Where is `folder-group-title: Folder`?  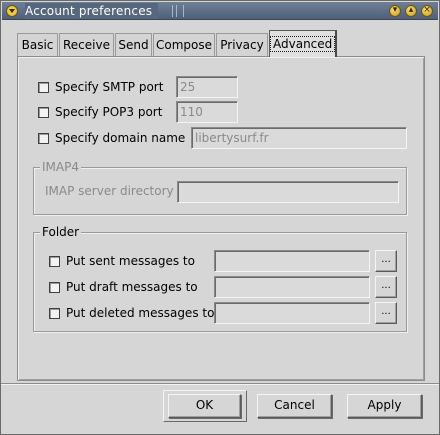 folder-group-title: Folder is located at coordinates (61, 232).